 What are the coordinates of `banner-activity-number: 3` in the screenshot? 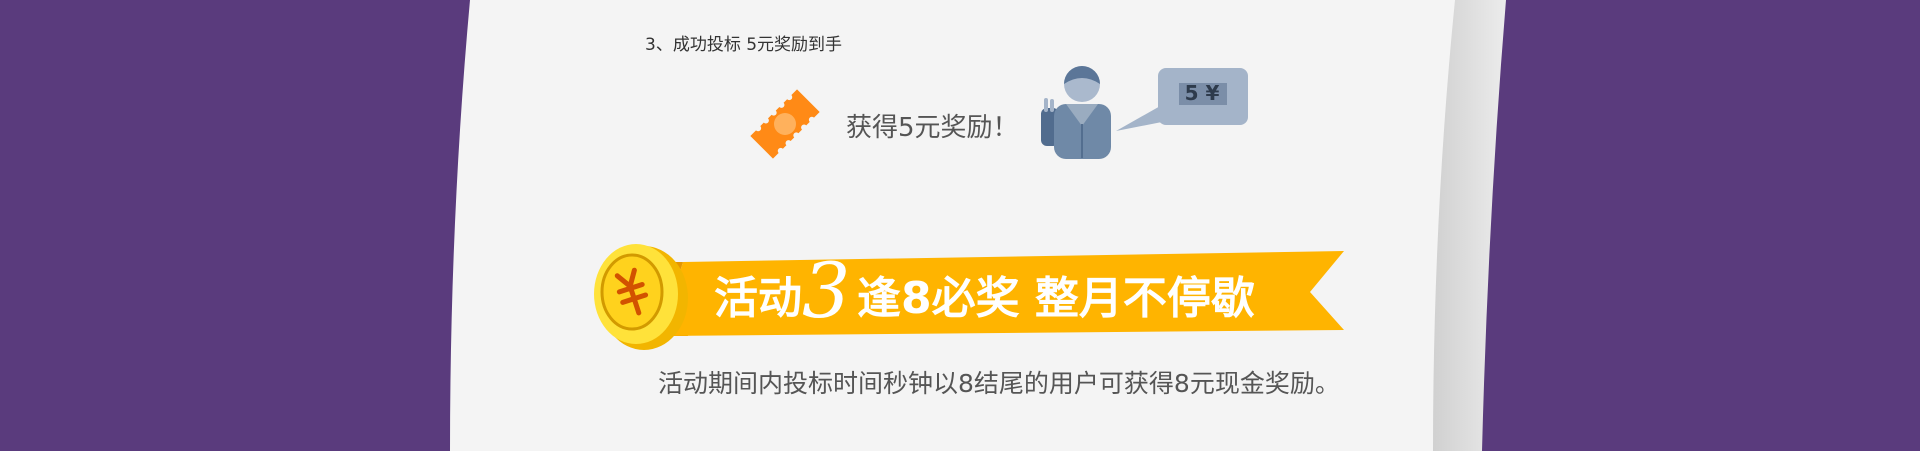 It's located at (826, 290).